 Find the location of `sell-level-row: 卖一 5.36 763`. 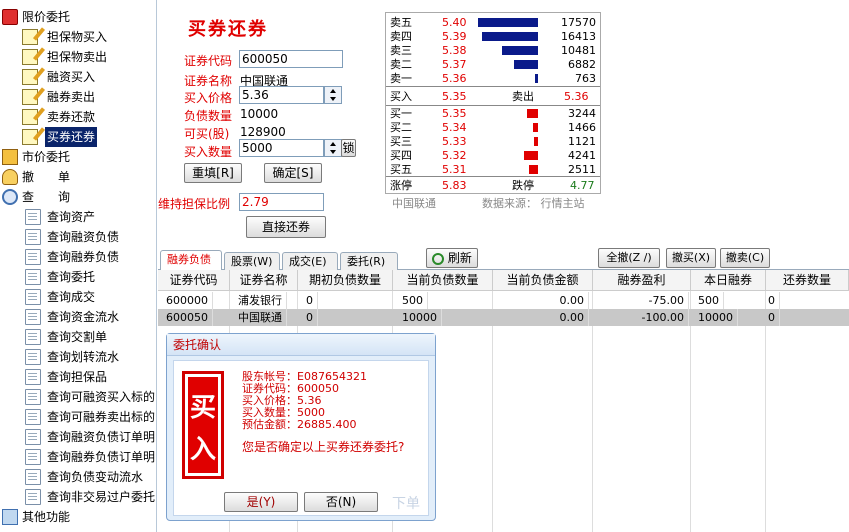

sell-level-row: 卖一 5.36 763 is located at coordinates (493, 78).